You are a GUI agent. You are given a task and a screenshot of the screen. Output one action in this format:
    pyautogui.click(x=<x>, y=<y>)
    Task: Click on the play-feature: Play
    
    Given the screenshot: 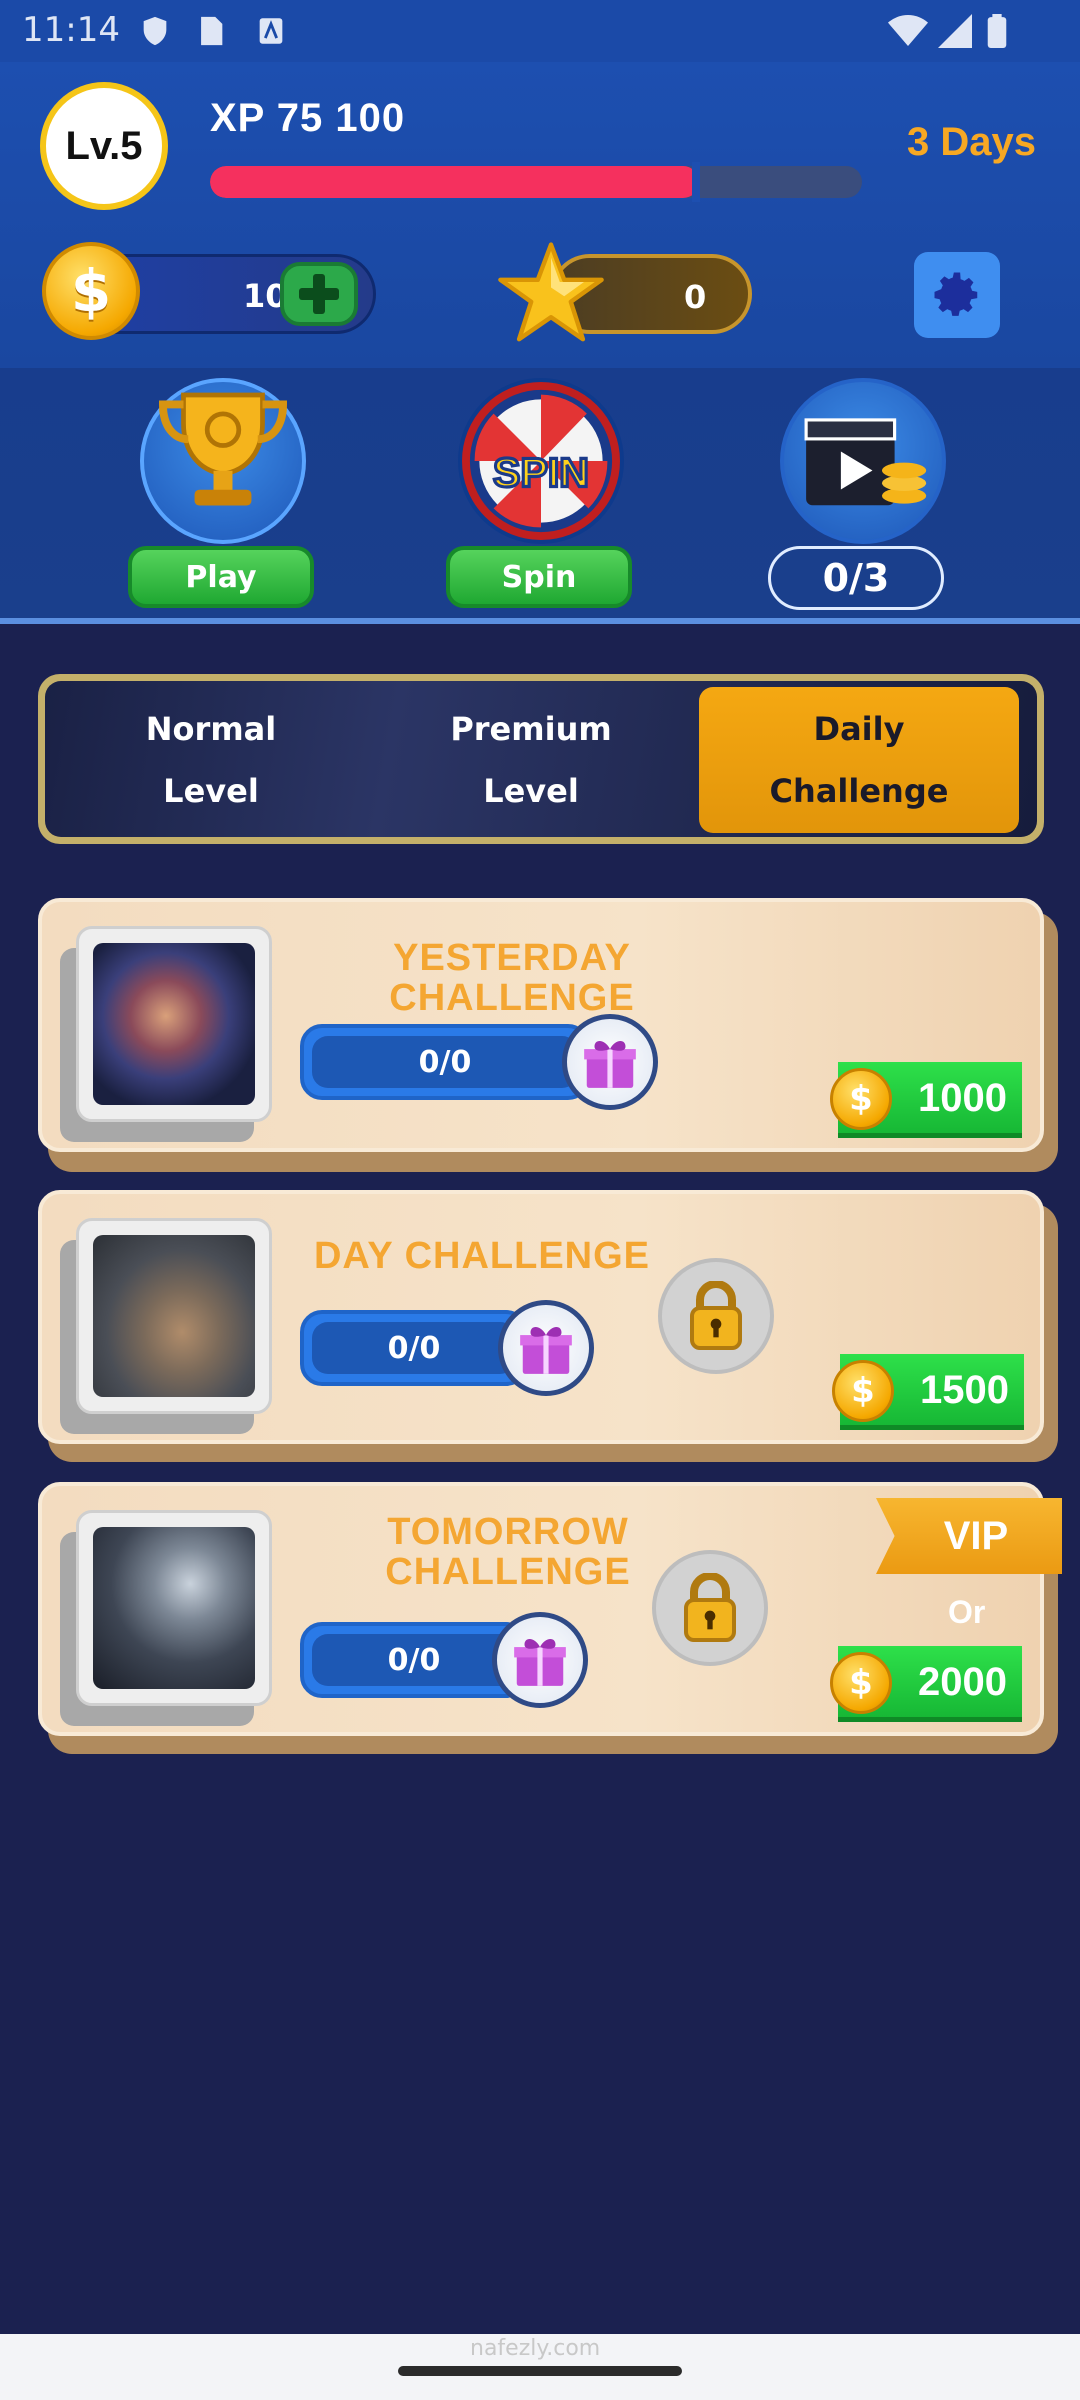 What is the action you would take?
    pyautogui.click(x=223, y=498)
    